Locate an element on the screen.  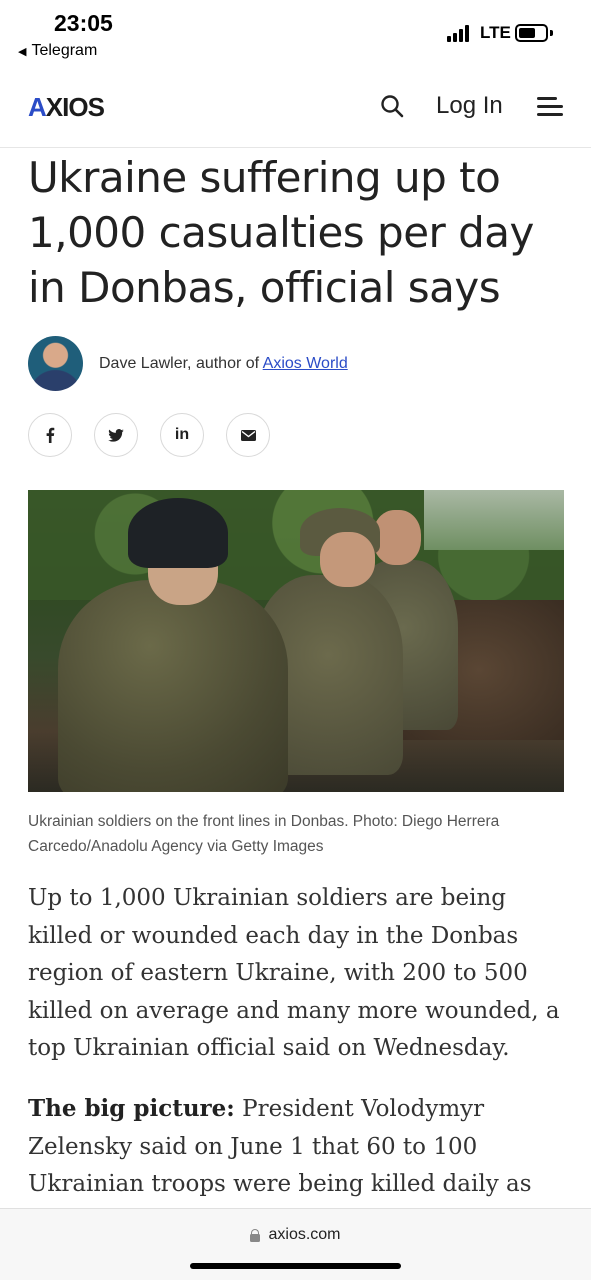
author-byline: Dave Lawler, author of Axios World is located at coordinates (223, 364).